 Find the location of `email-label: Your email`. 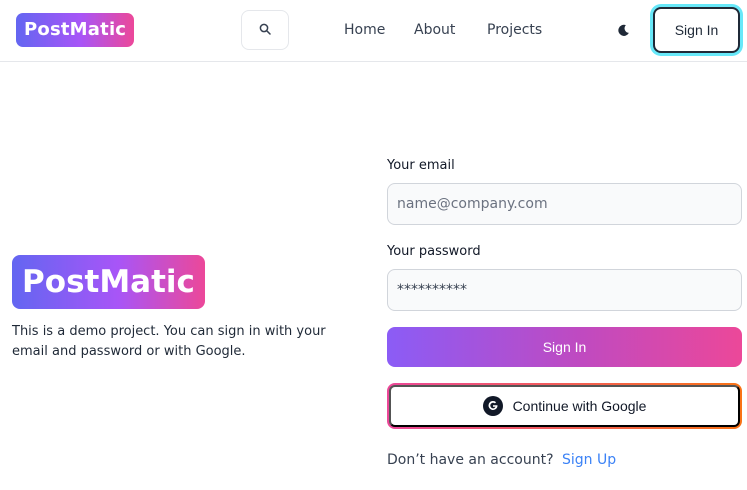

email-label: Your email is located at coordinates (421, 165).